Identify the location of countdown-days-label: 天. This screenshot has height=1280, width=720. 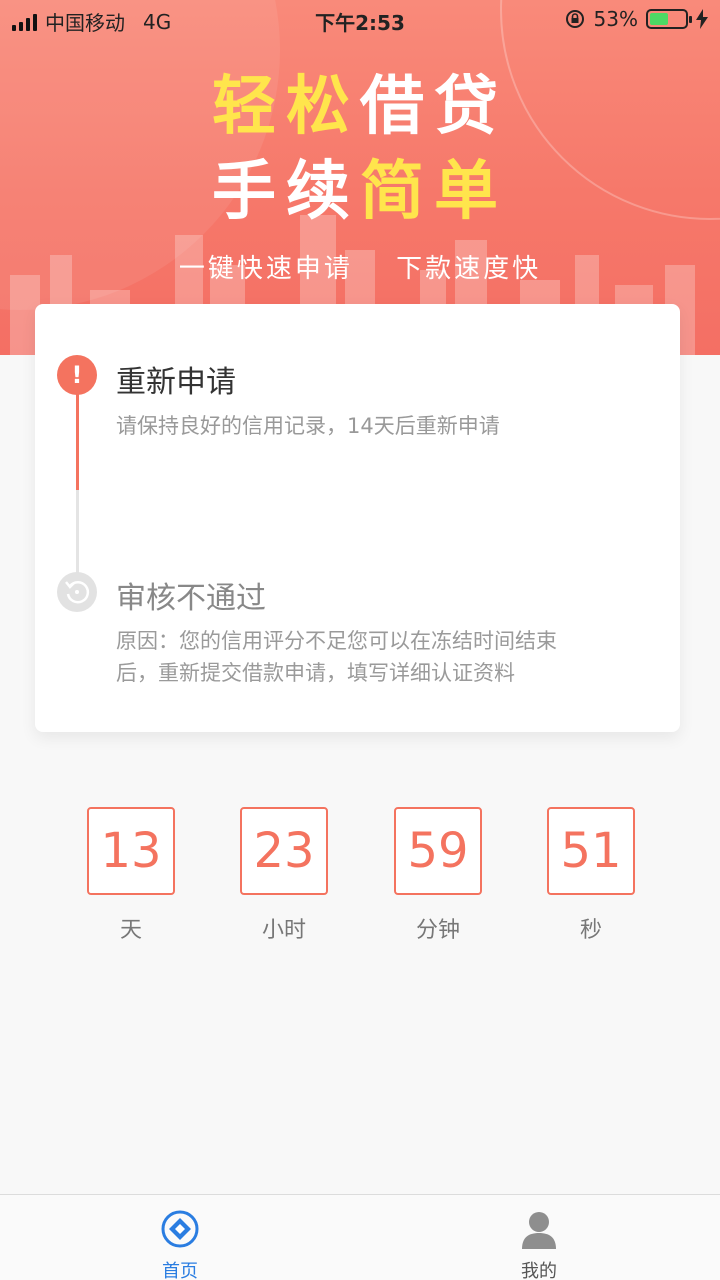
(130, 930).